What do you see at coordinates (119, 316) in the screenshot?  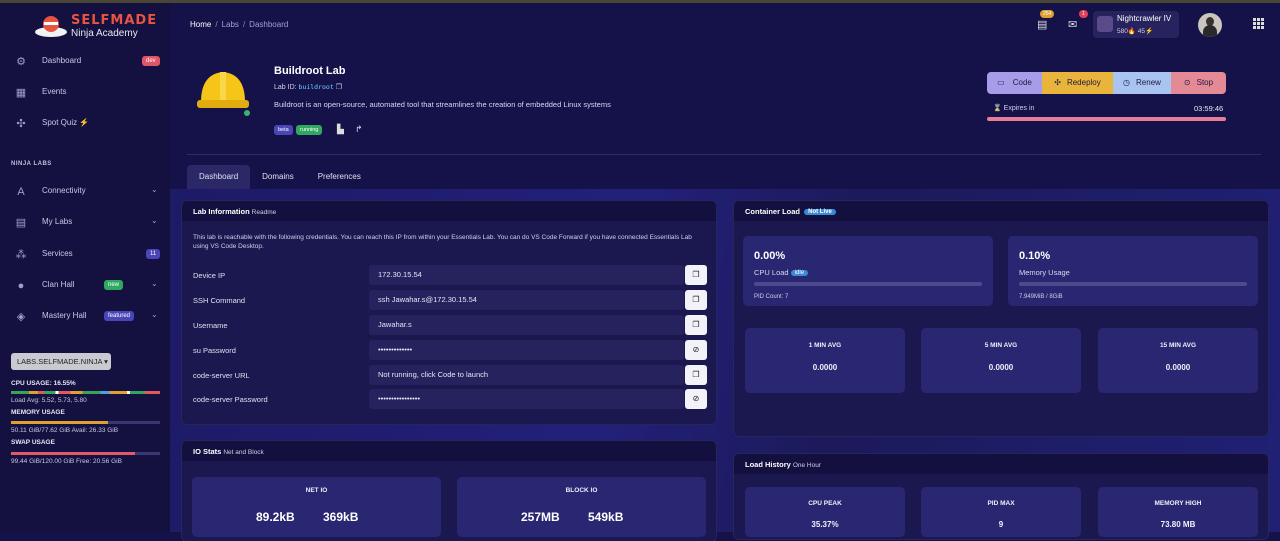 I see `featured-badge: featured` at bounding box center [119, 316].